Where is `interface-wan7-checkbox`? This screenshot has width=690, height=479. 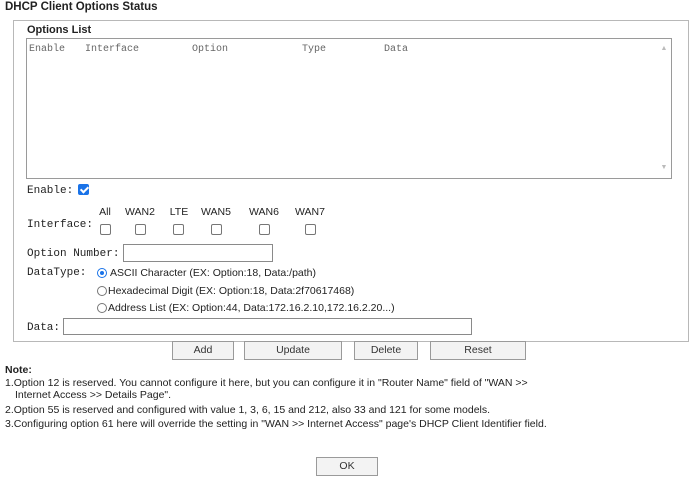
interface-wan7-checkbox is located at coordinates (310, 229).